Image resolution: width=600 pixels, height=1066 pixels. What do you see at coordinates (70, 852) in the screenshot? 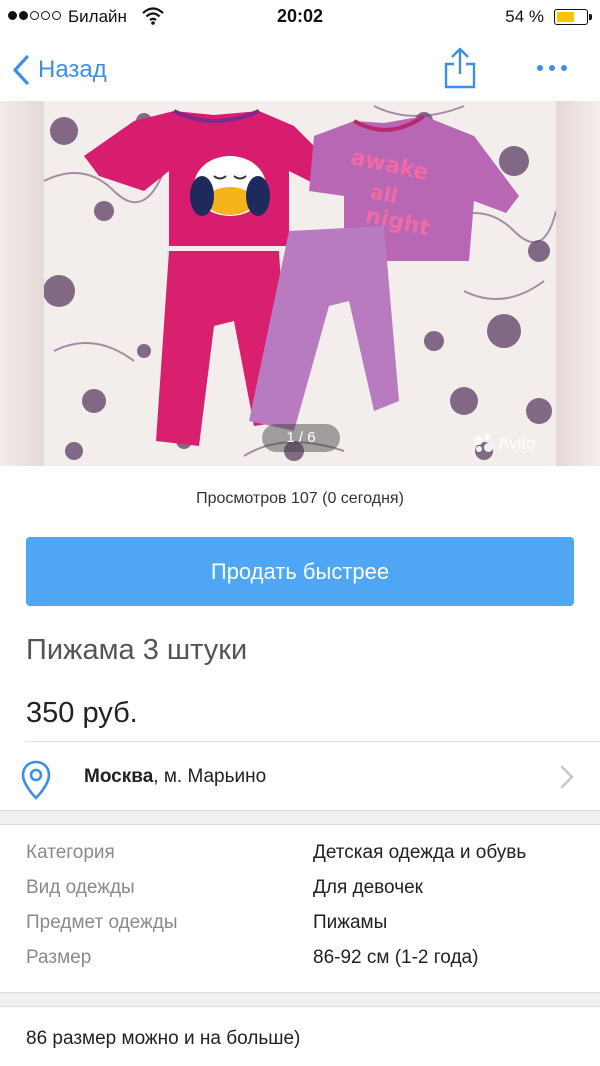
I see `param-key: Категория` at bounding box center [70, 852].